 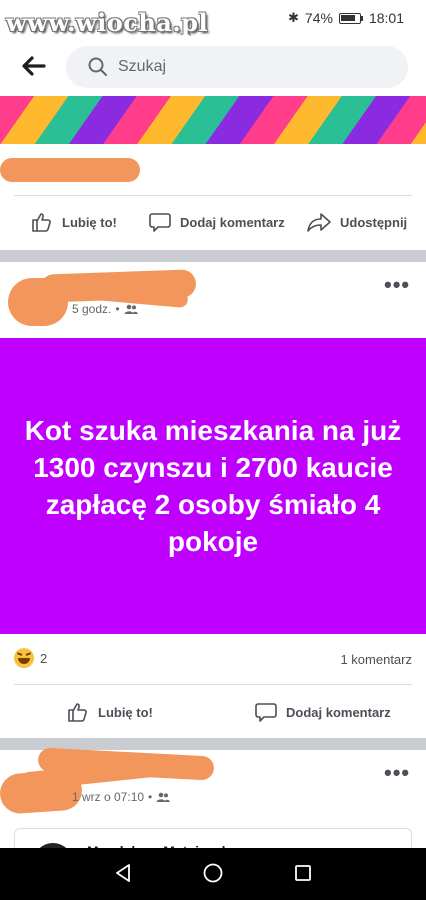 I want to click on post-time: 1 wrz o 07:10, so click(x=108, y=797).